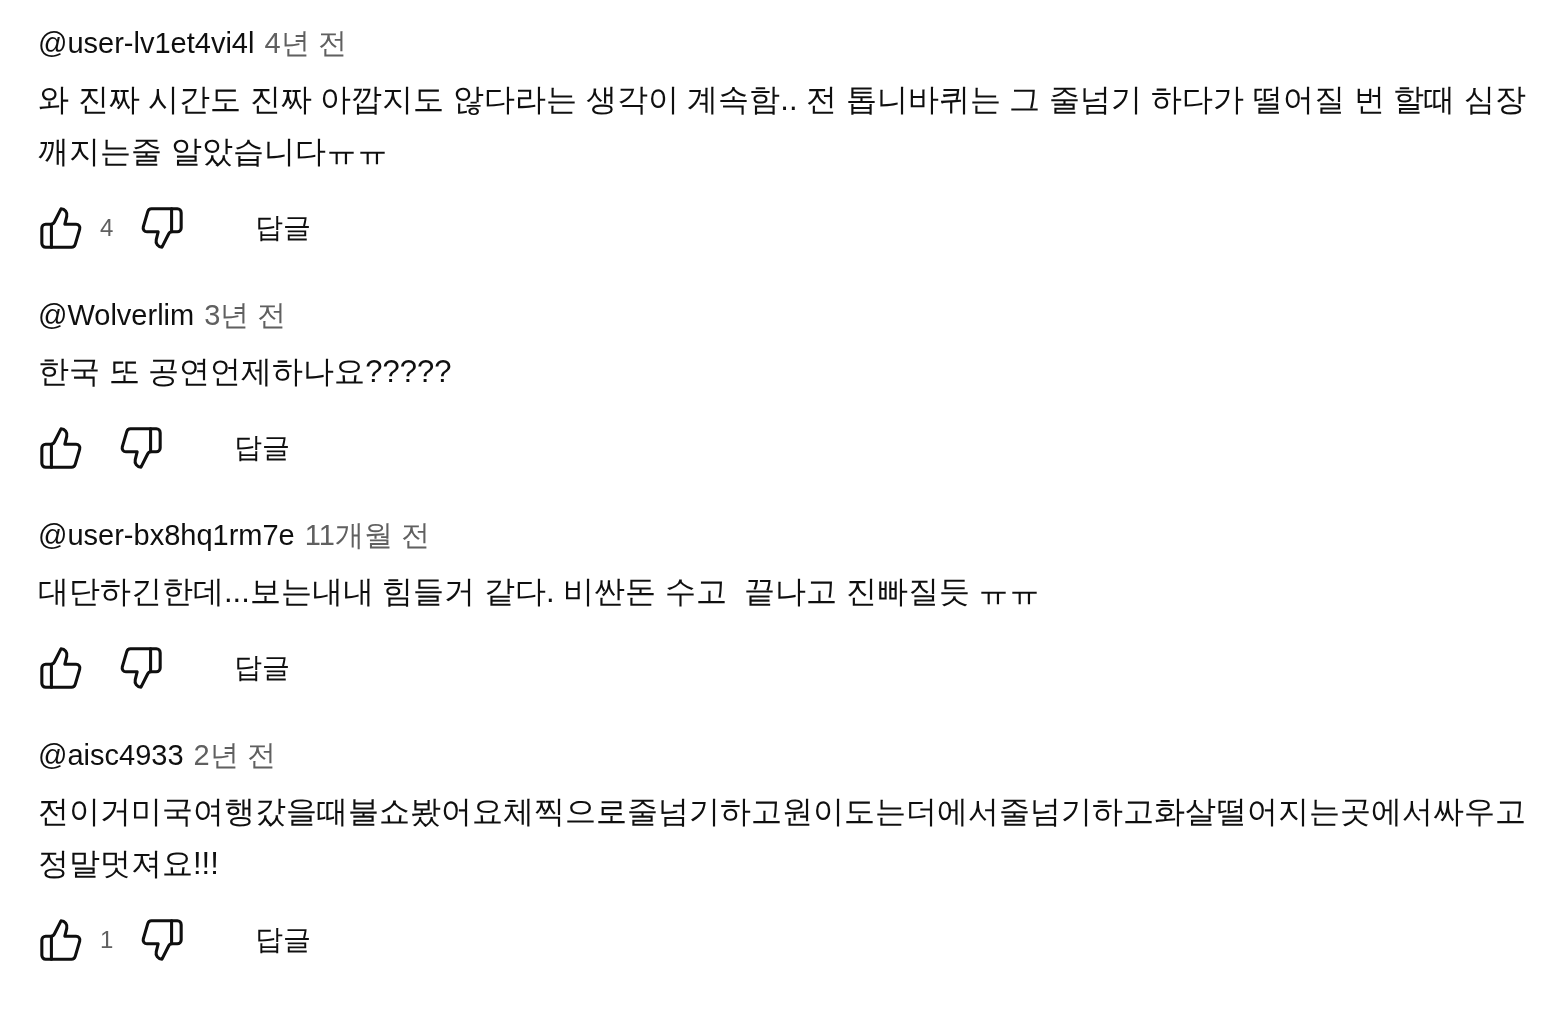  What do you see at coordinates (107, 228) in the screenshot?
I see `like-count: 4` at bounding box center [107, 228].